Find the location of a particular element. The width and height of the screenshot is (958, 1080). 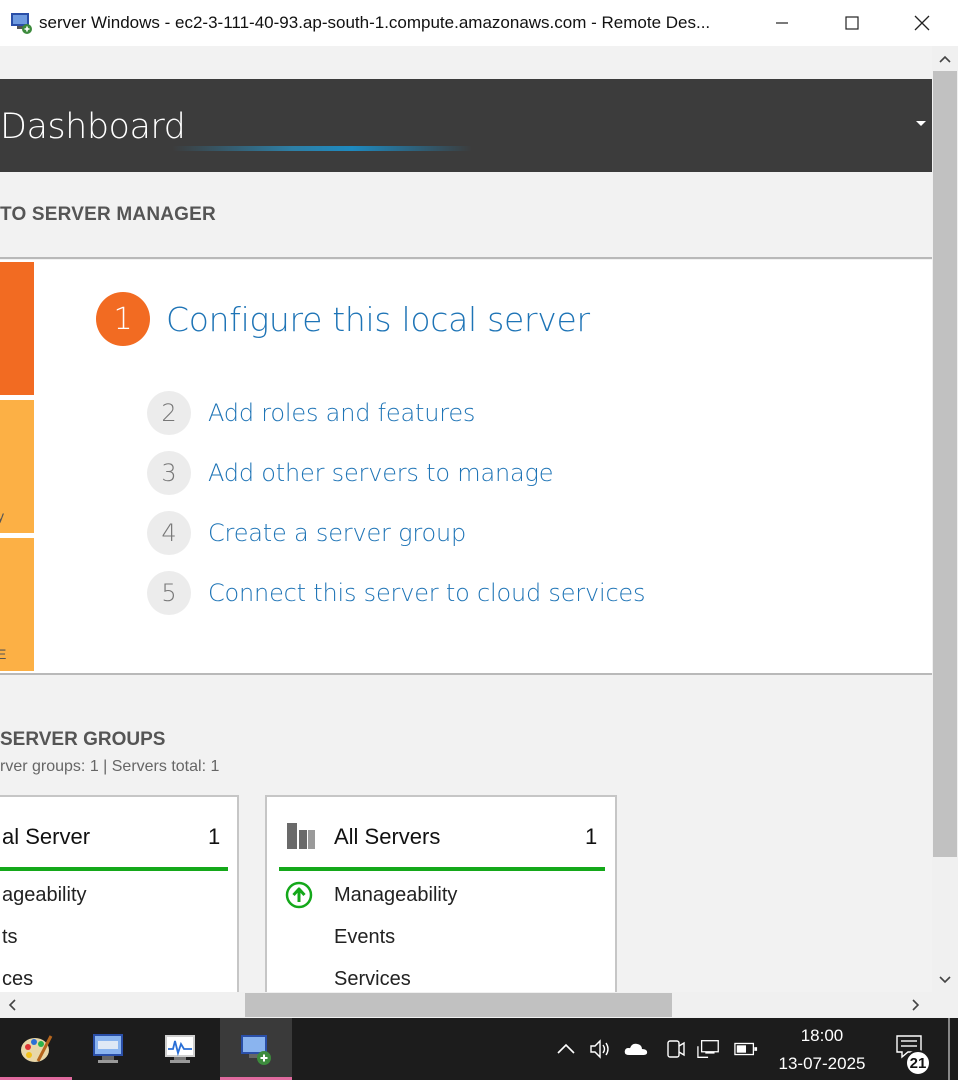

notification-badge: 21 is located at coordinates (918, 1063).